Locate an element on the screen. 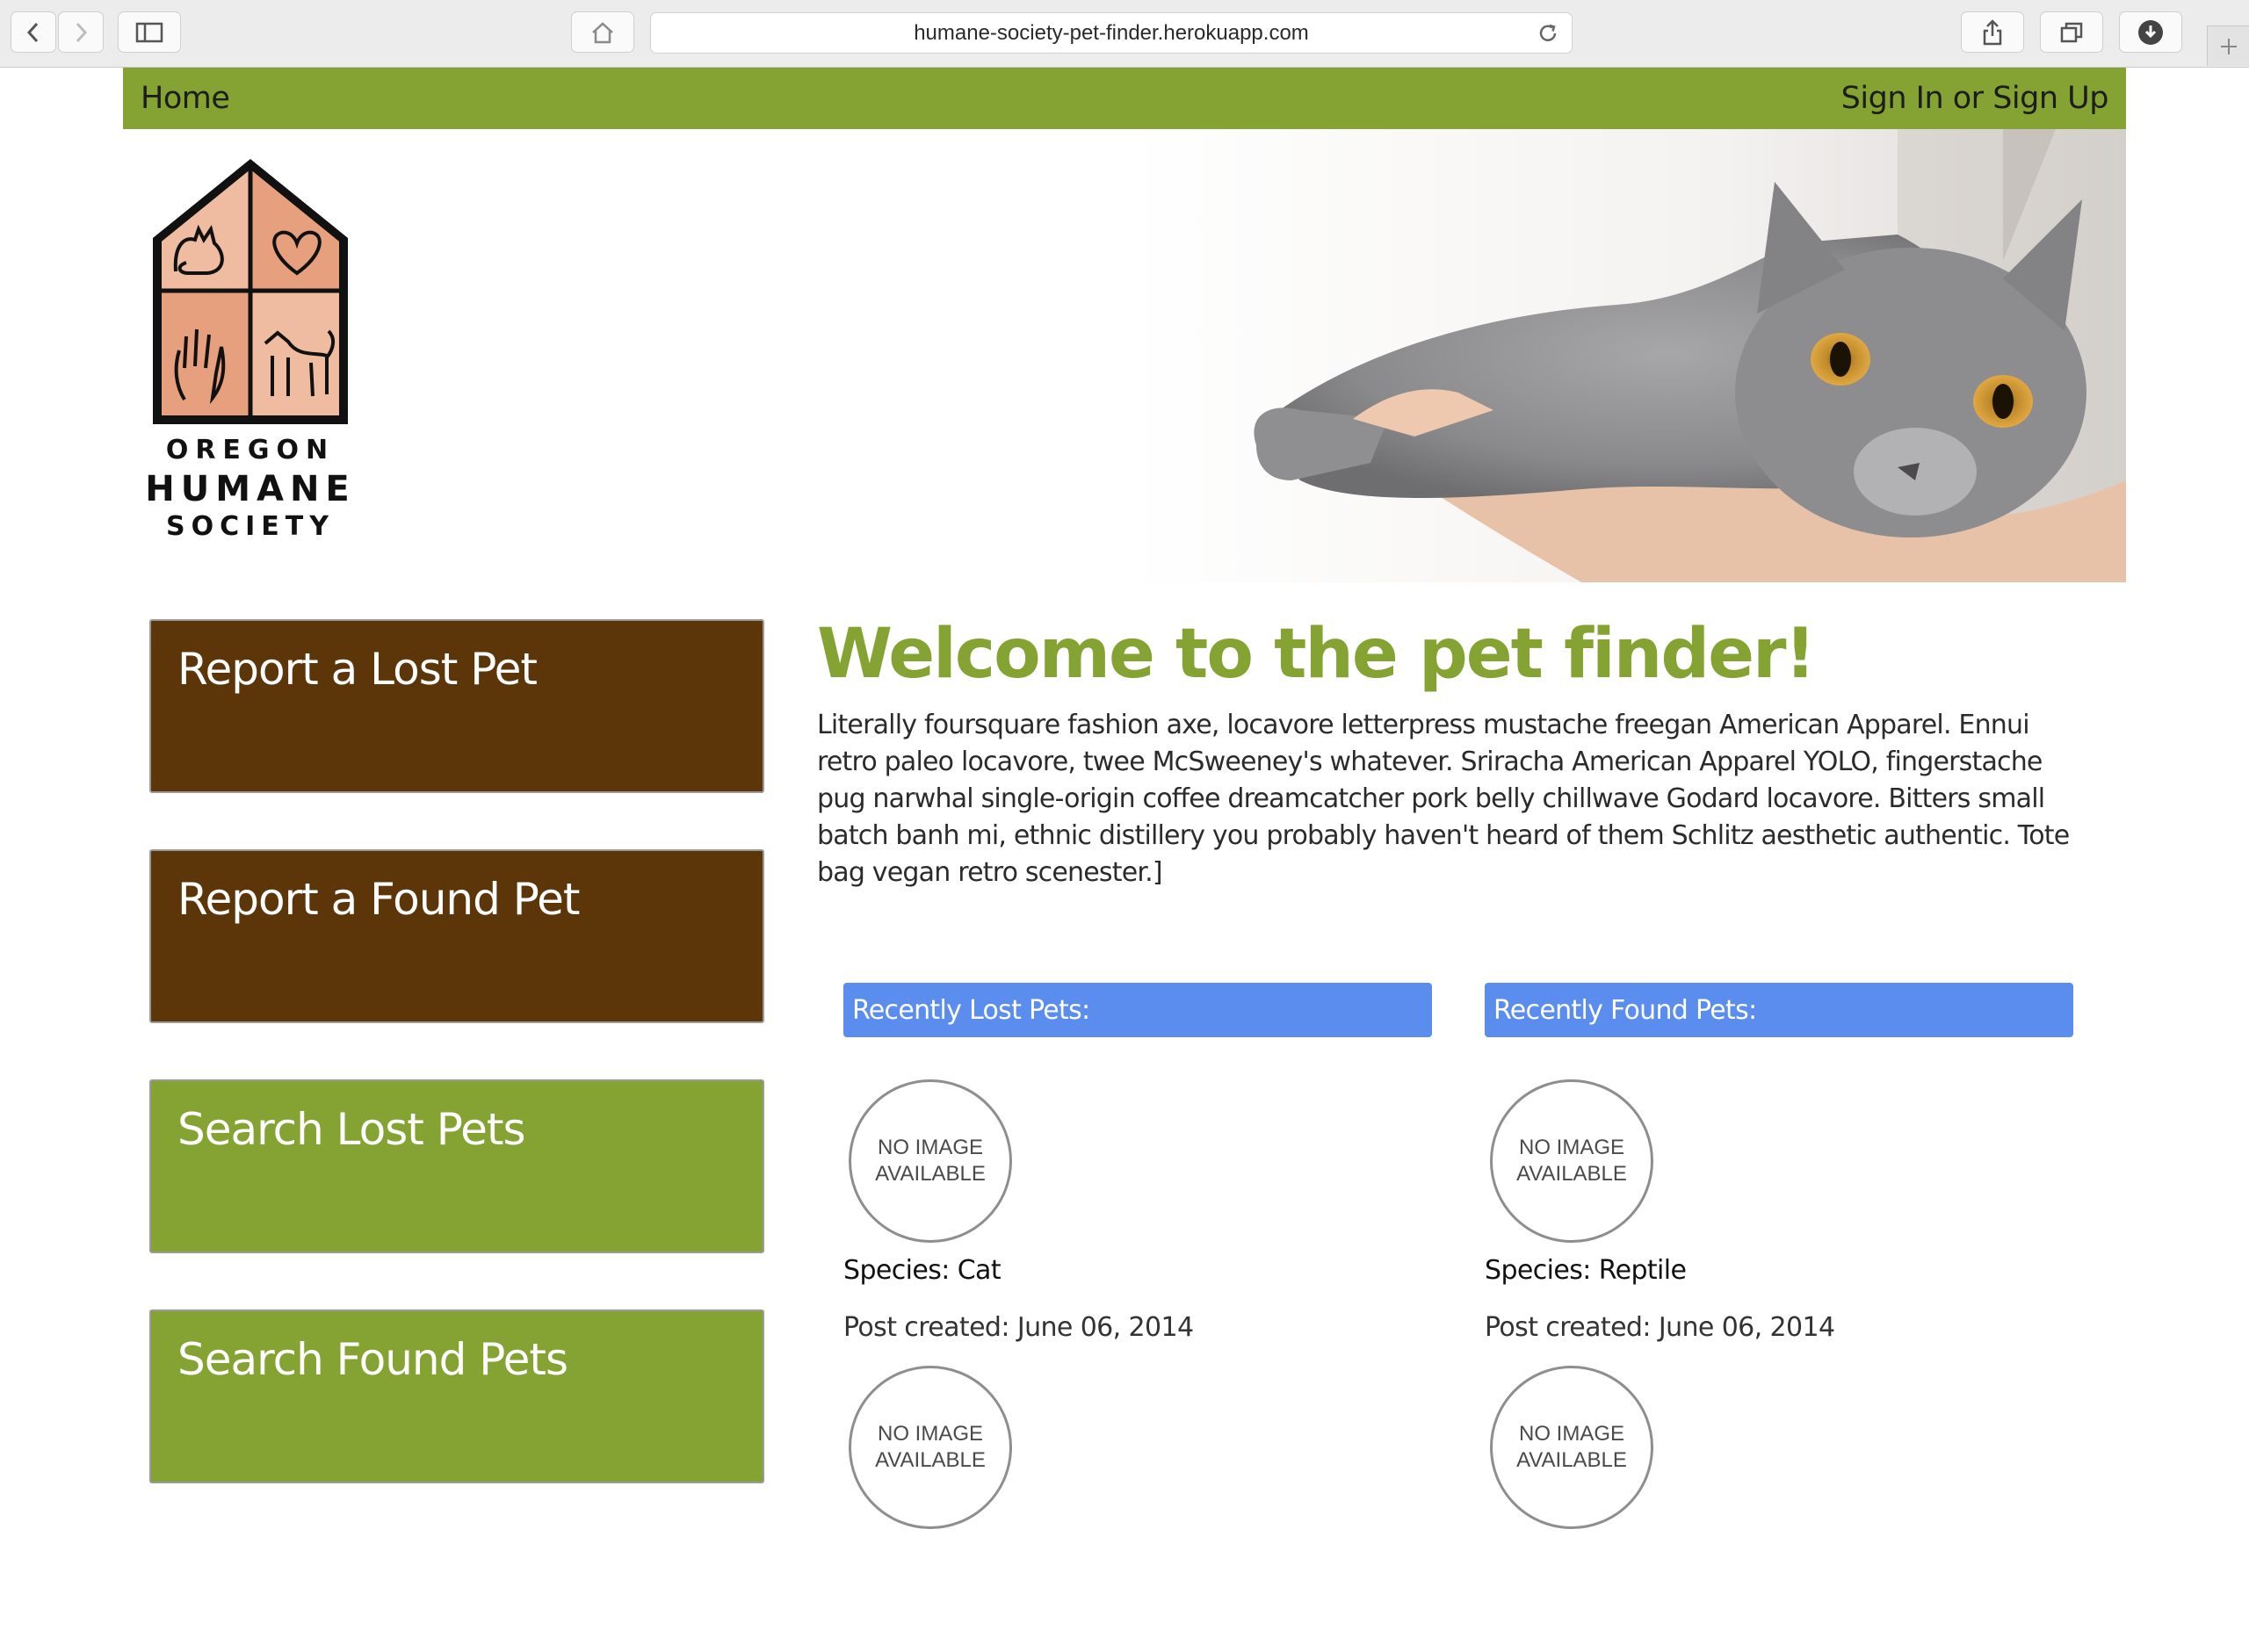 The image size is (2249, 1652). forward-button is located at coordinates (81, 32).